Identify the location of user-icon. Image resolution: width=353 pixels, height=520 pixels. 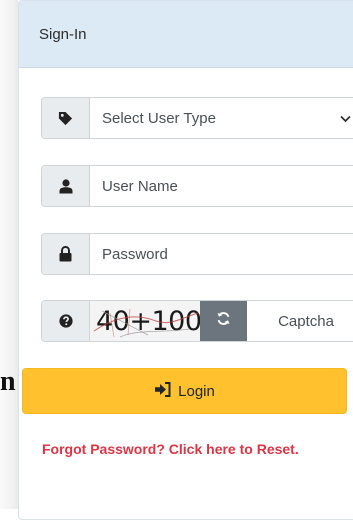
(66, 186).